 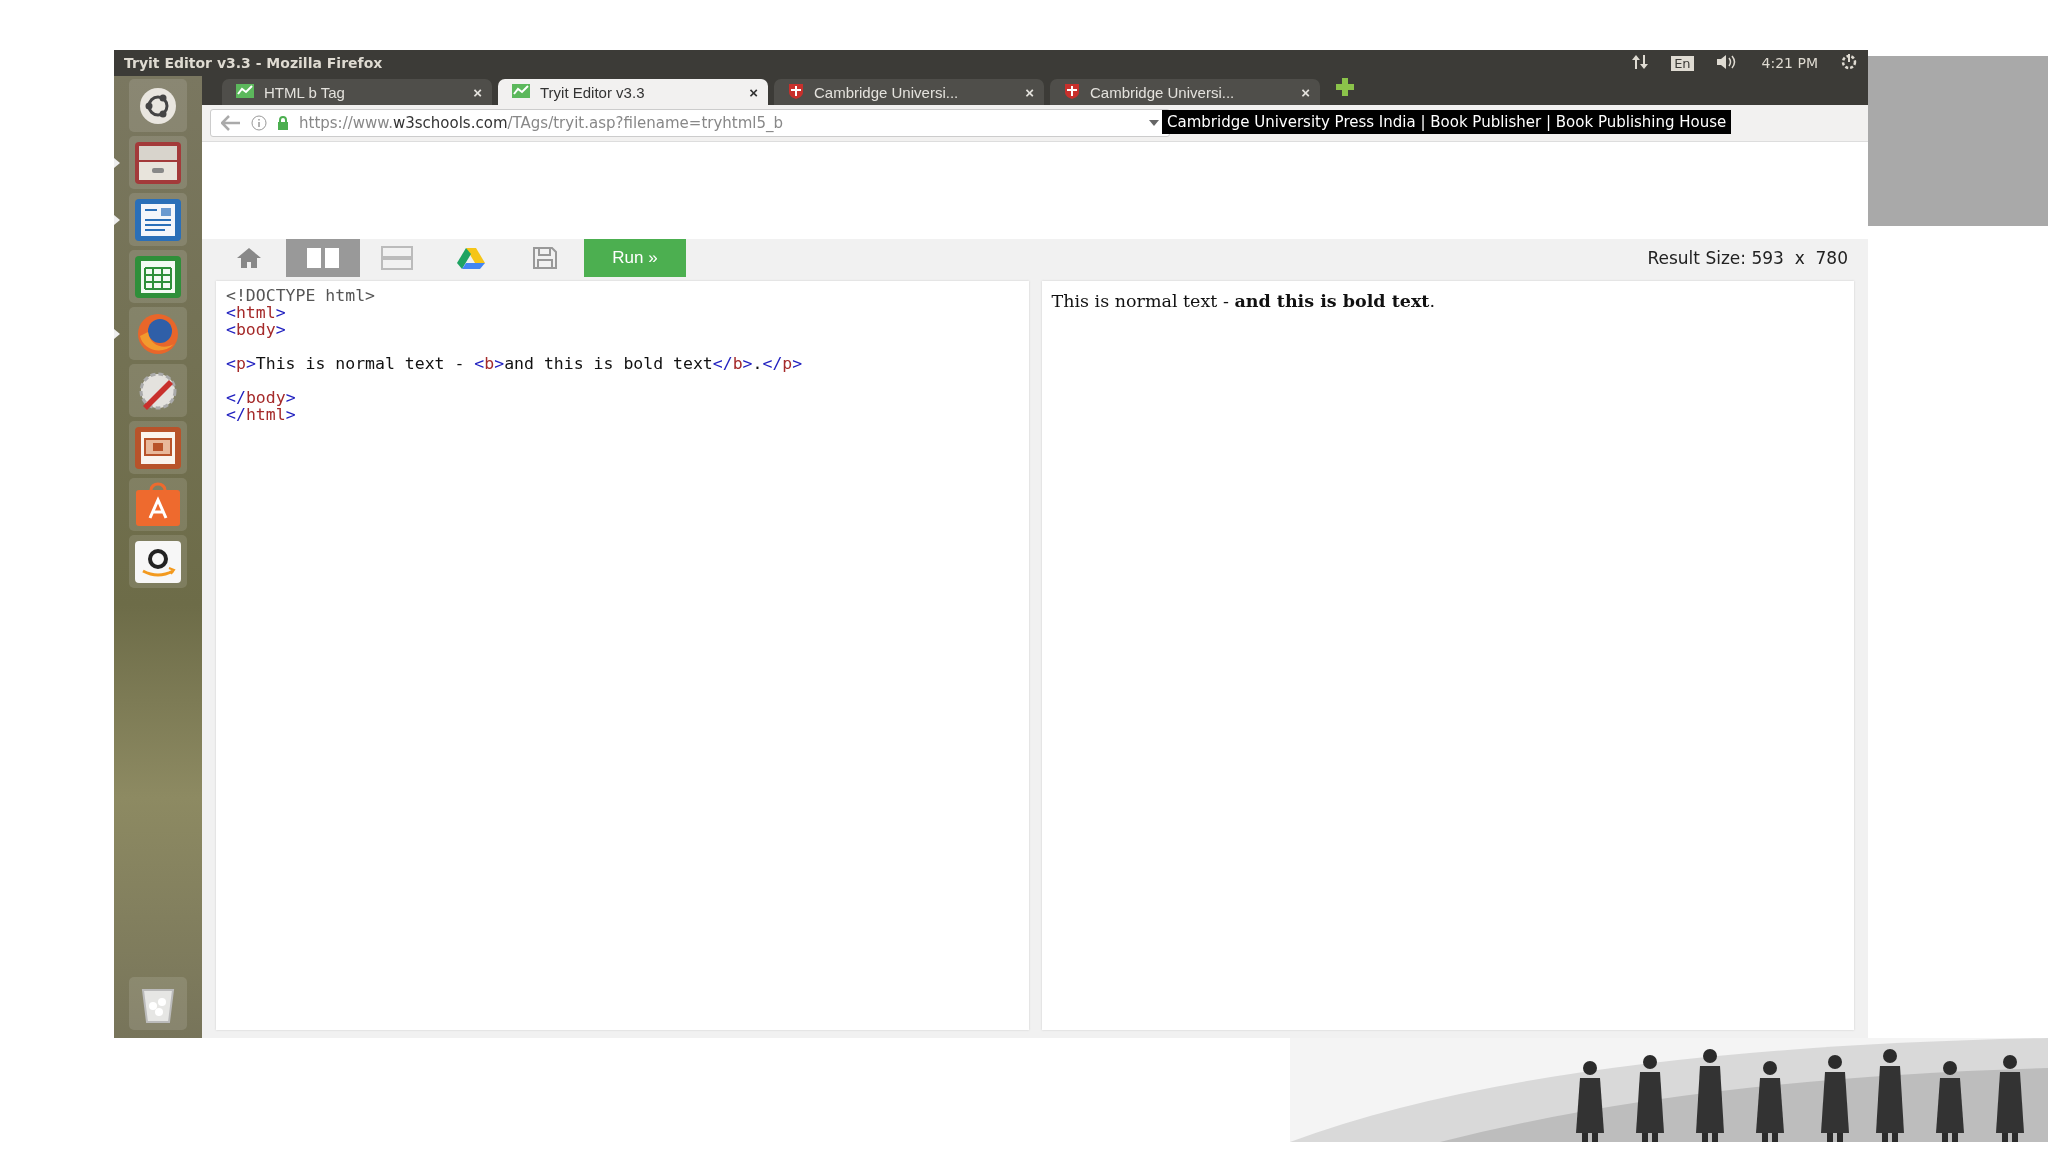 I want to click on browser-tab: Tryit Editor v3.3 ×, so click(x=633, y=92).